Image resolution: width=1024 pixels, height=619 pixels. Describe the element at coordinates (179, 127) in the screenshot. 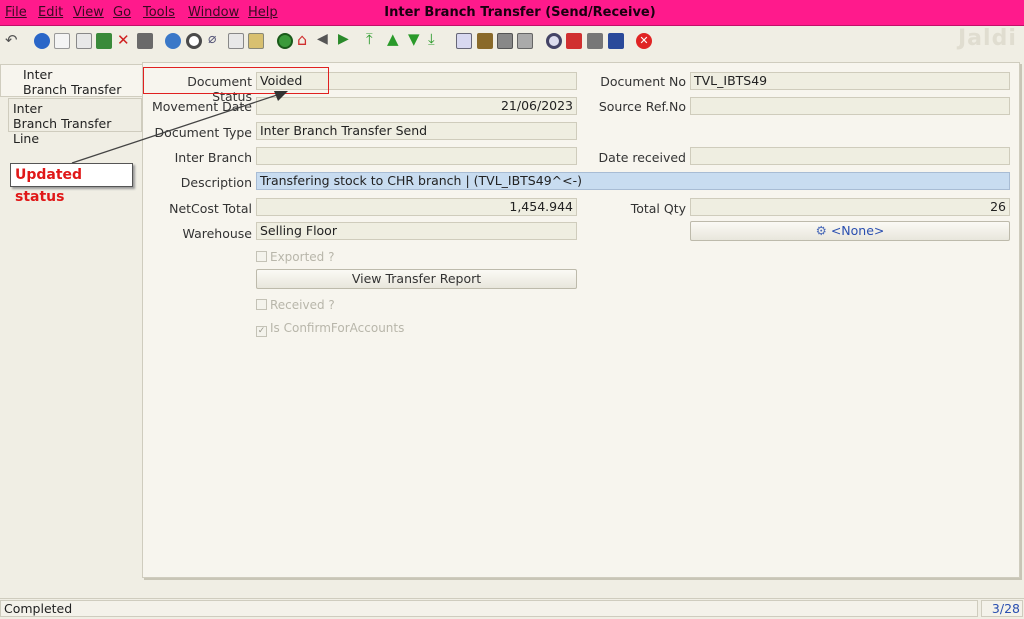

I see `annotation-arrow` at that location.